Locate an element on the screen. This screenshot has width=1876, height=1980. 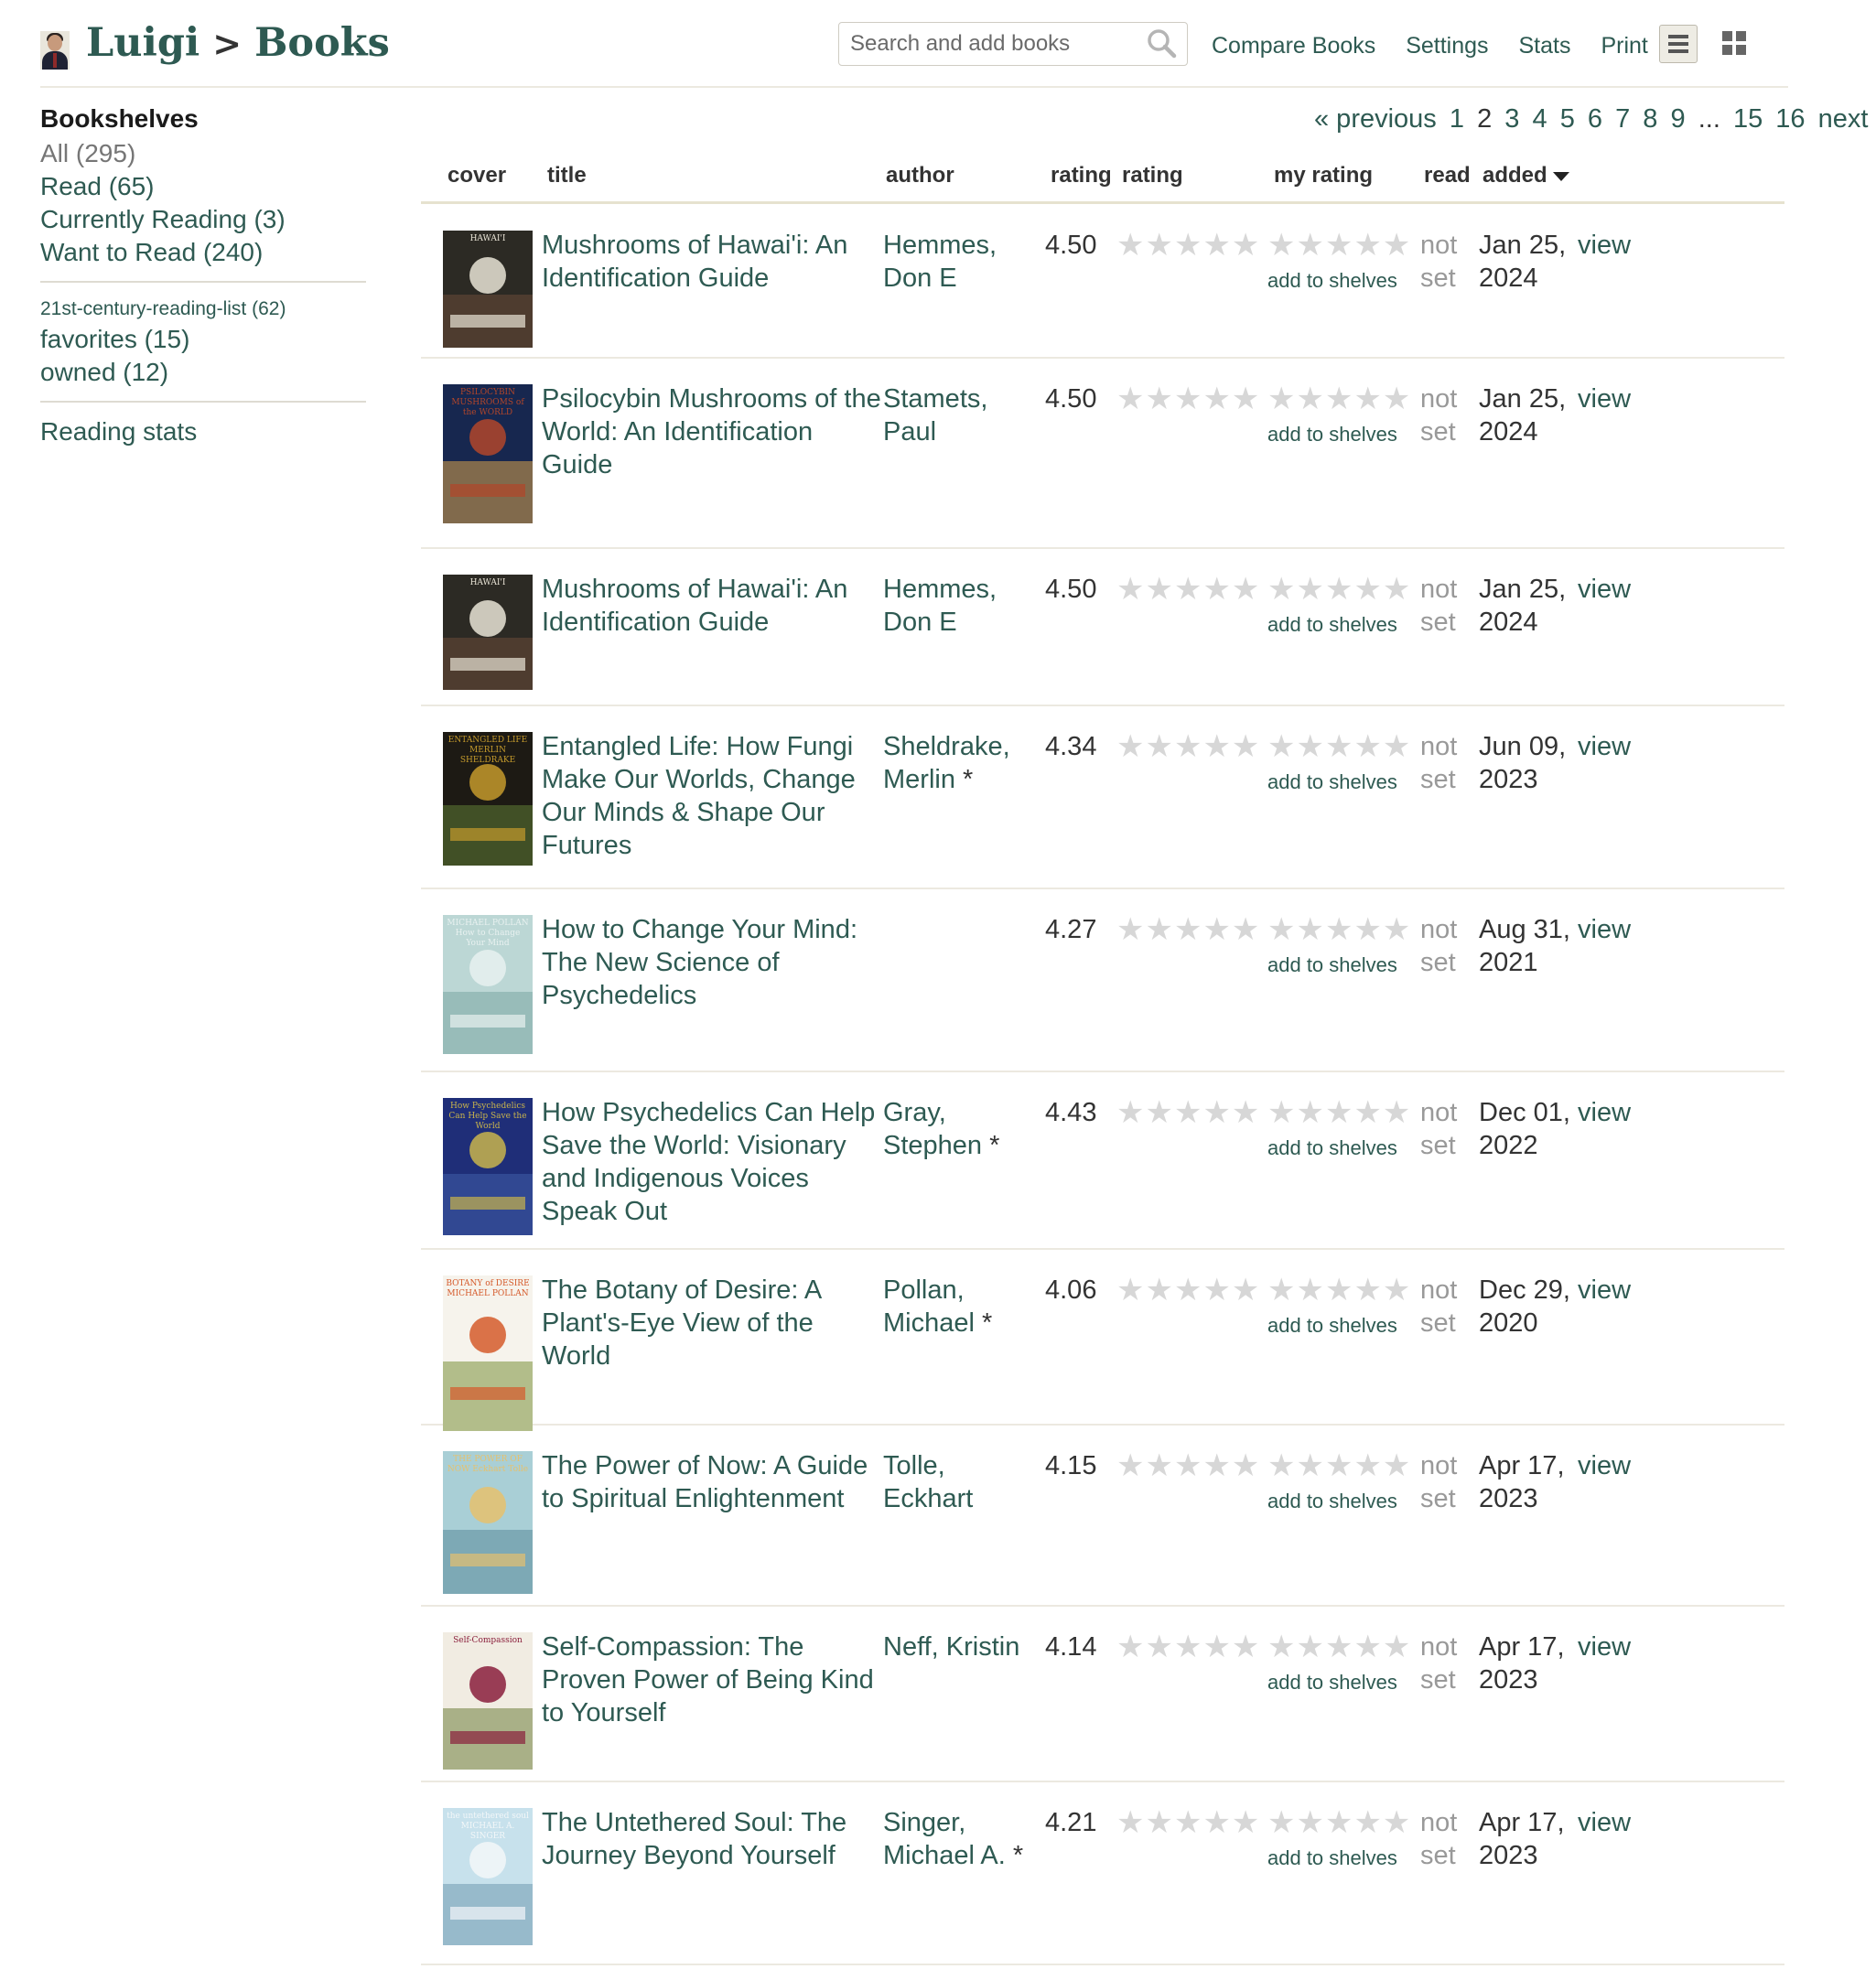
search-icon is located at coordinates (1161, 43).